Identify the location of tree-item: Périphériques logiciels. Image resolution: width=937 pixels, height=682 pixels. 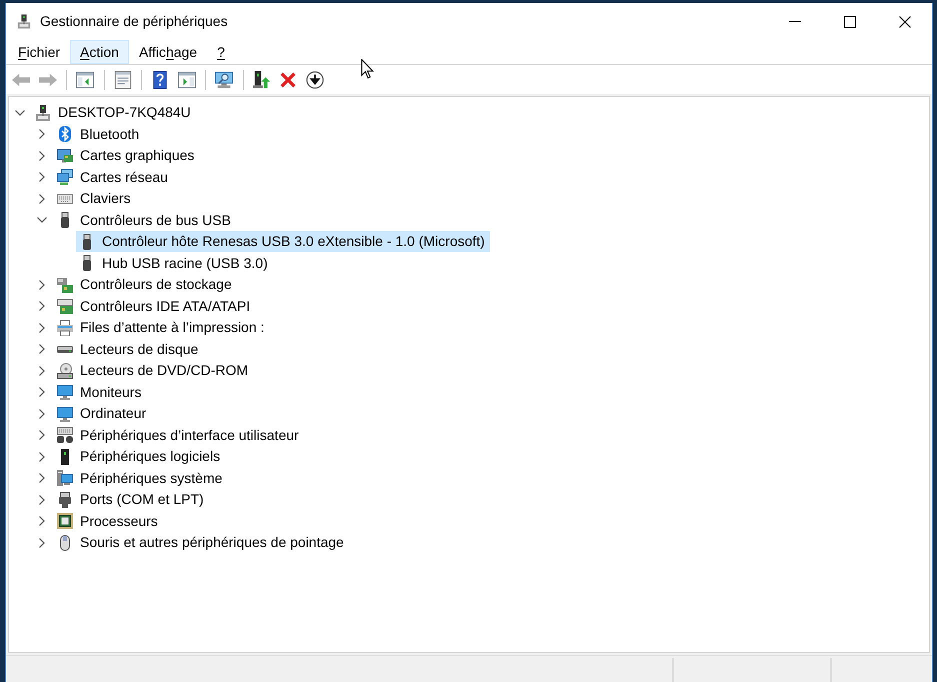
(139, 457).